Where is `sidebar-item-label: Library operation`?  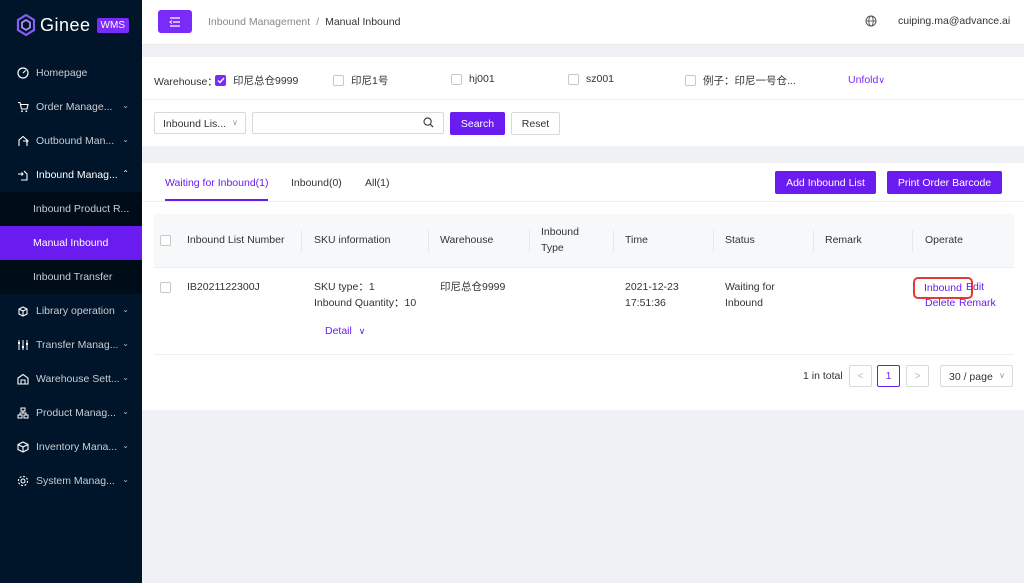 sidebar-item-label: Library operation is located at coordinates (75, 311).